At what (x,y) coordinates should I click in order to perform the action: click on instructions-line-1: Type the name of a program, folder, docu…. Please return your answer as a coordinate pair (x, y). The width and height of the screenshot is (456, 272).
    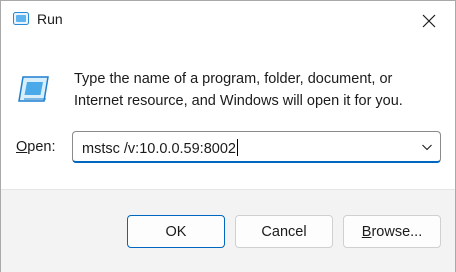
    Looking at the image, I should click on (233, 79).